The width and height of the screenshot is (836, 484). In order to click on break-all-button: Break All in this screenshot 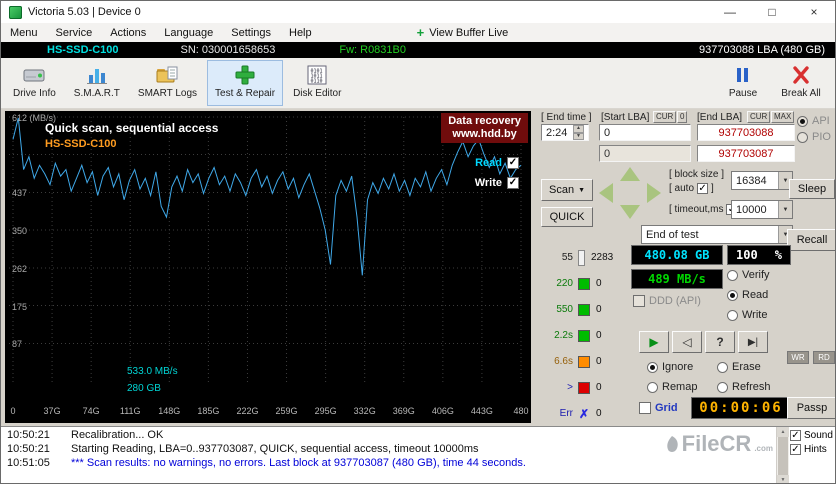, I will do `click(801, 83)`.